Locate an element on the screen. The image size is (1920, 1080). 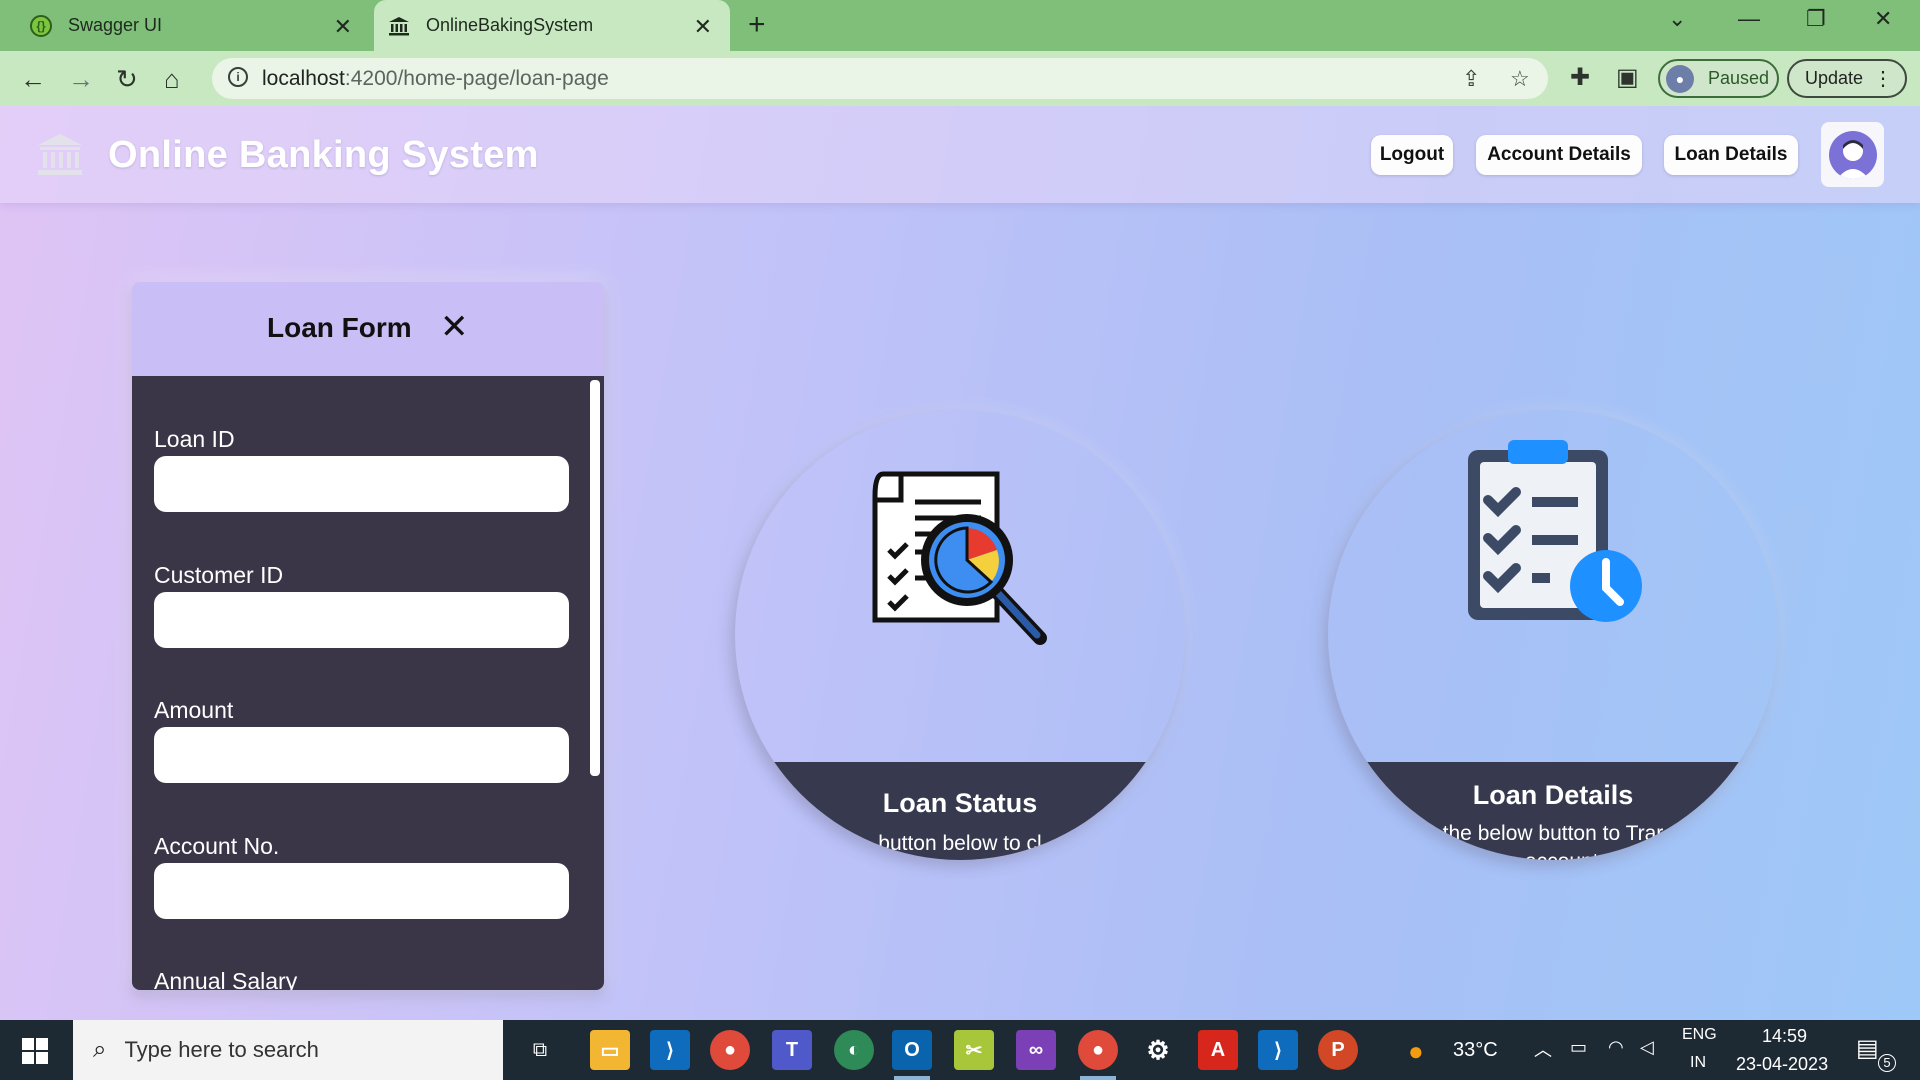
vscode-icon: ⟩ is located at coordinates (670, 1050).